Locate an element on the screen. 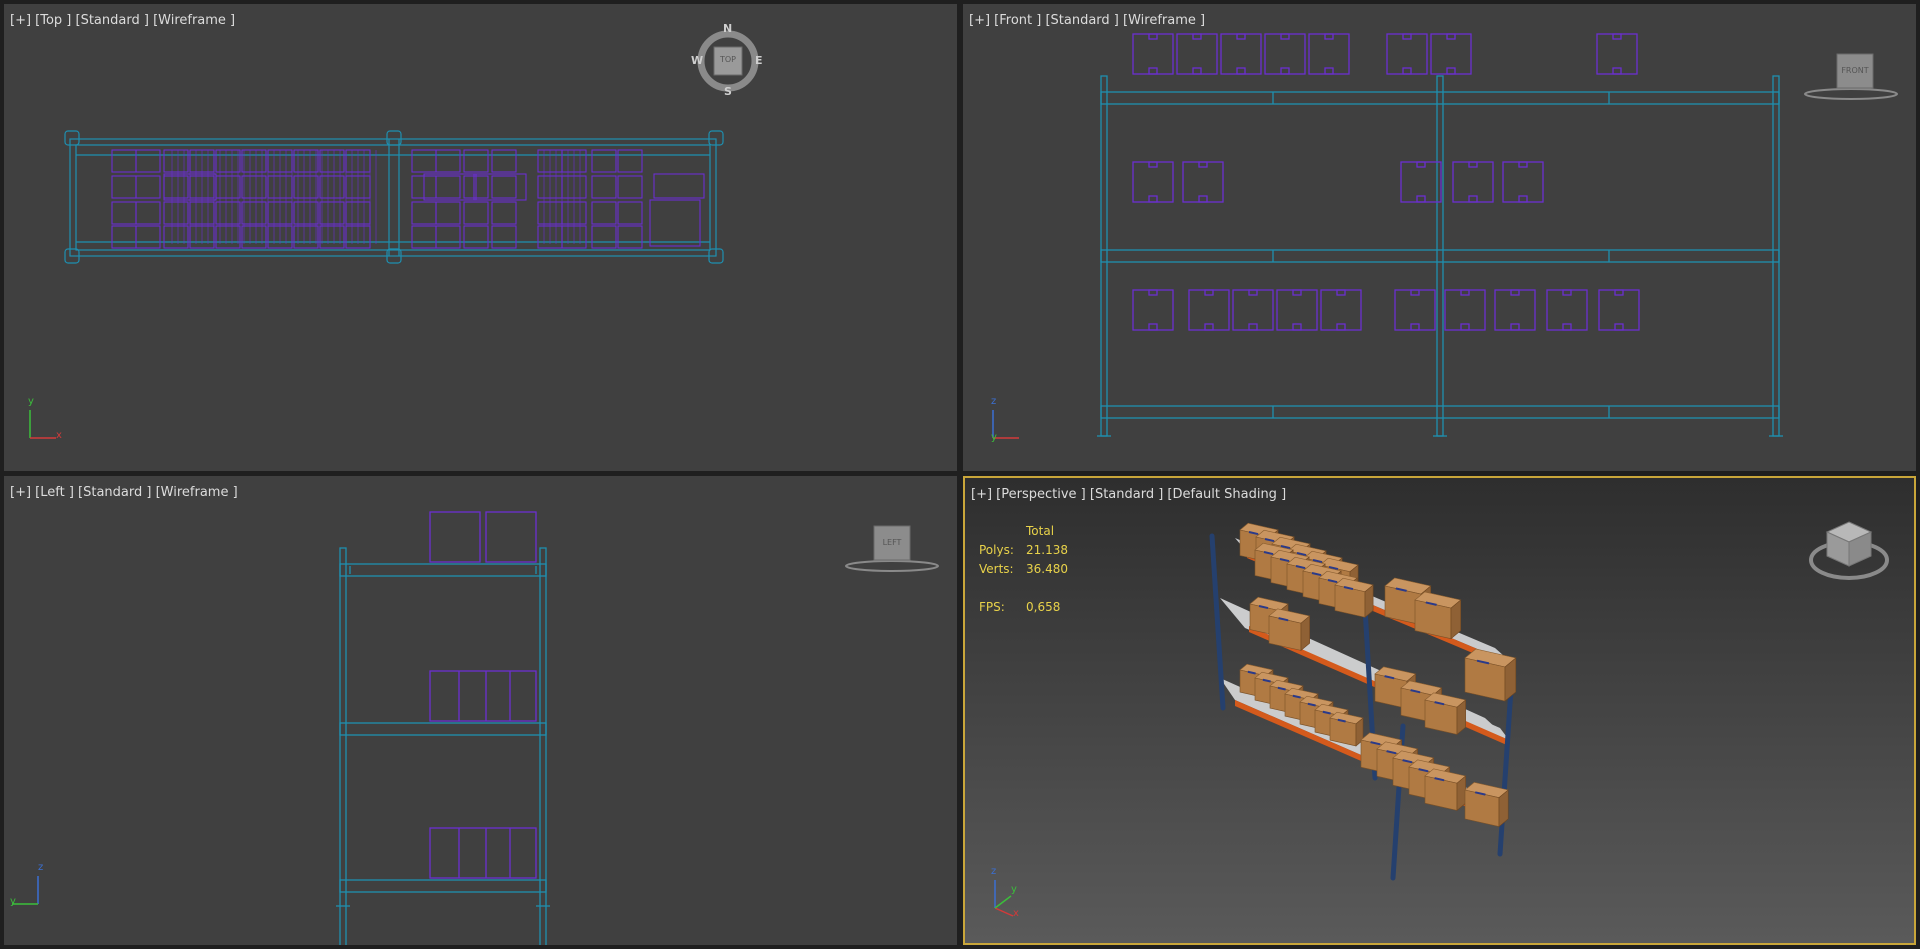 The image size is (1920, 949). viewcube-left: LEFT is located at coordinates (892, 552).